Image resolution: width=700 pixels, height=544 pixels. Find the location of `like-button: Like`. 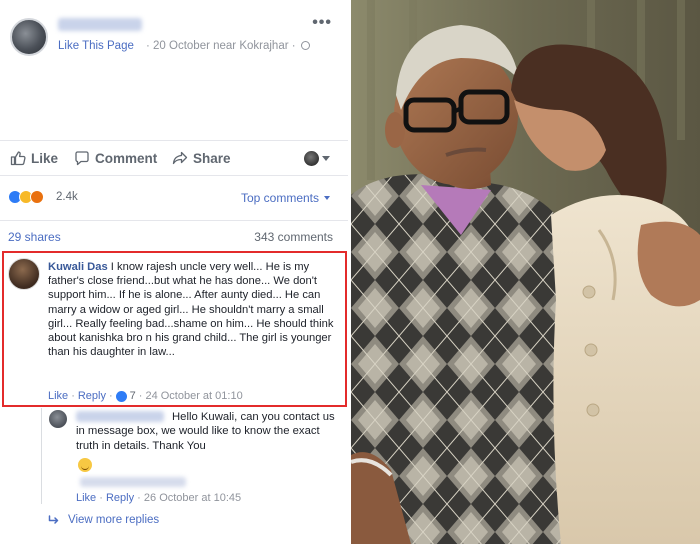

like-button: Like is located at coordinates (34, 158).